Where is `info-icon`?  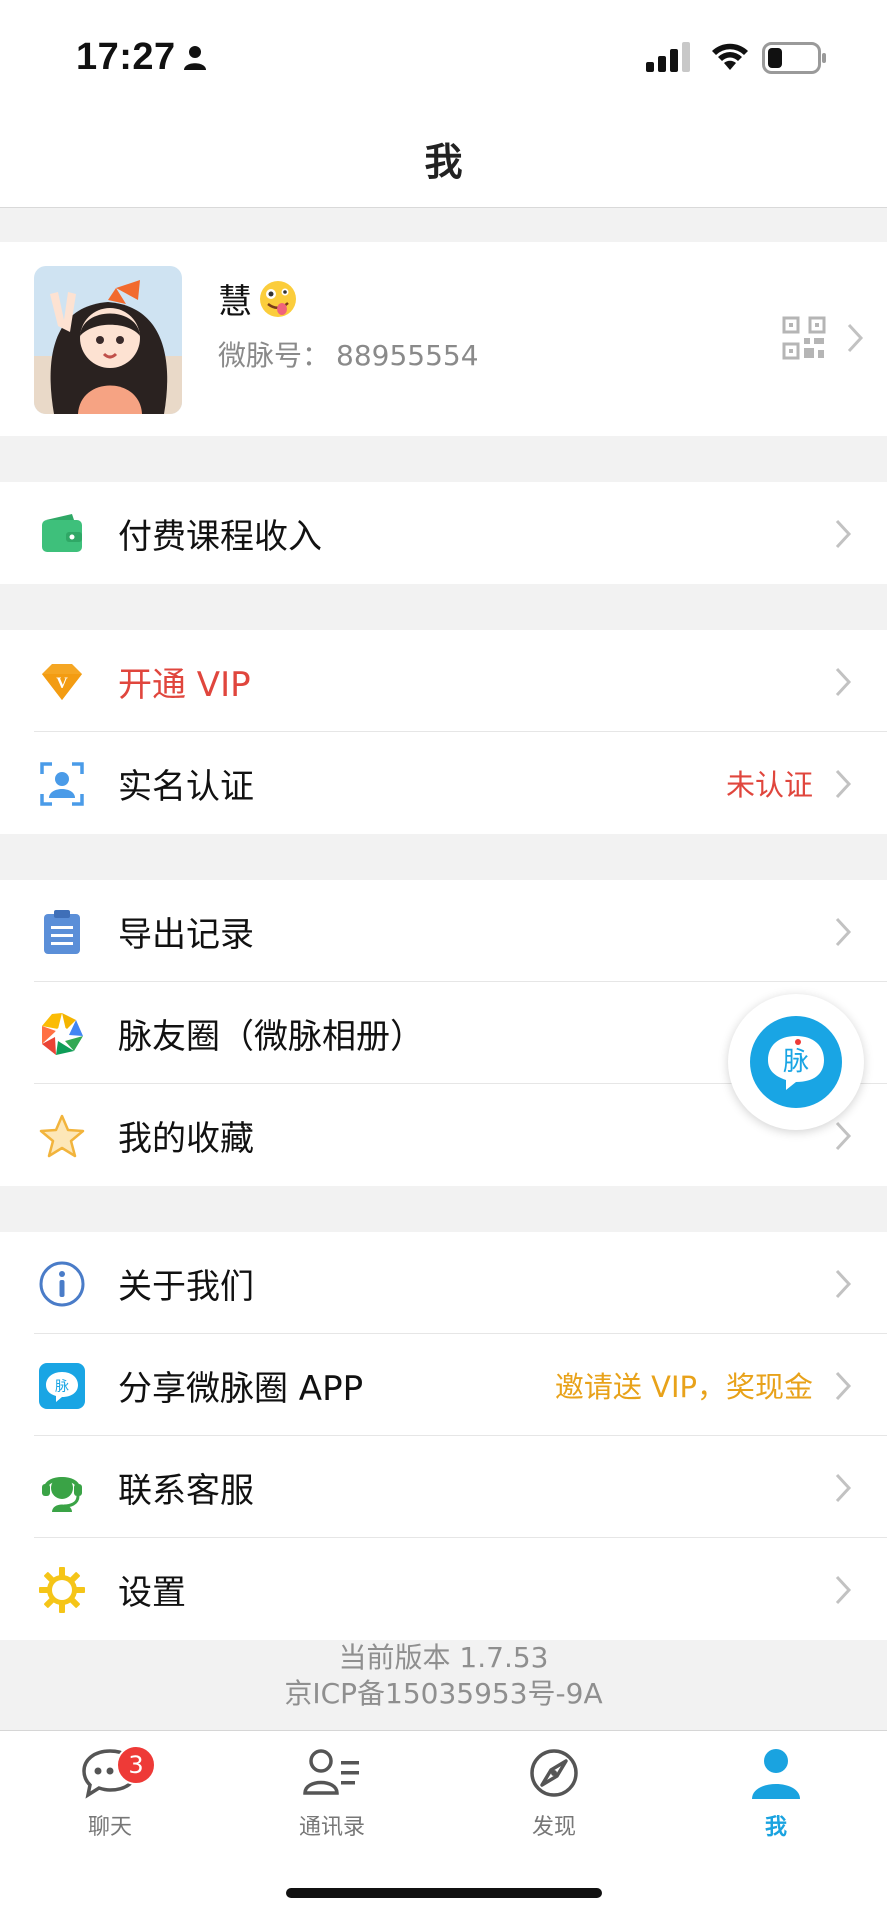 info-icon is located at coordinates (62, 1284).